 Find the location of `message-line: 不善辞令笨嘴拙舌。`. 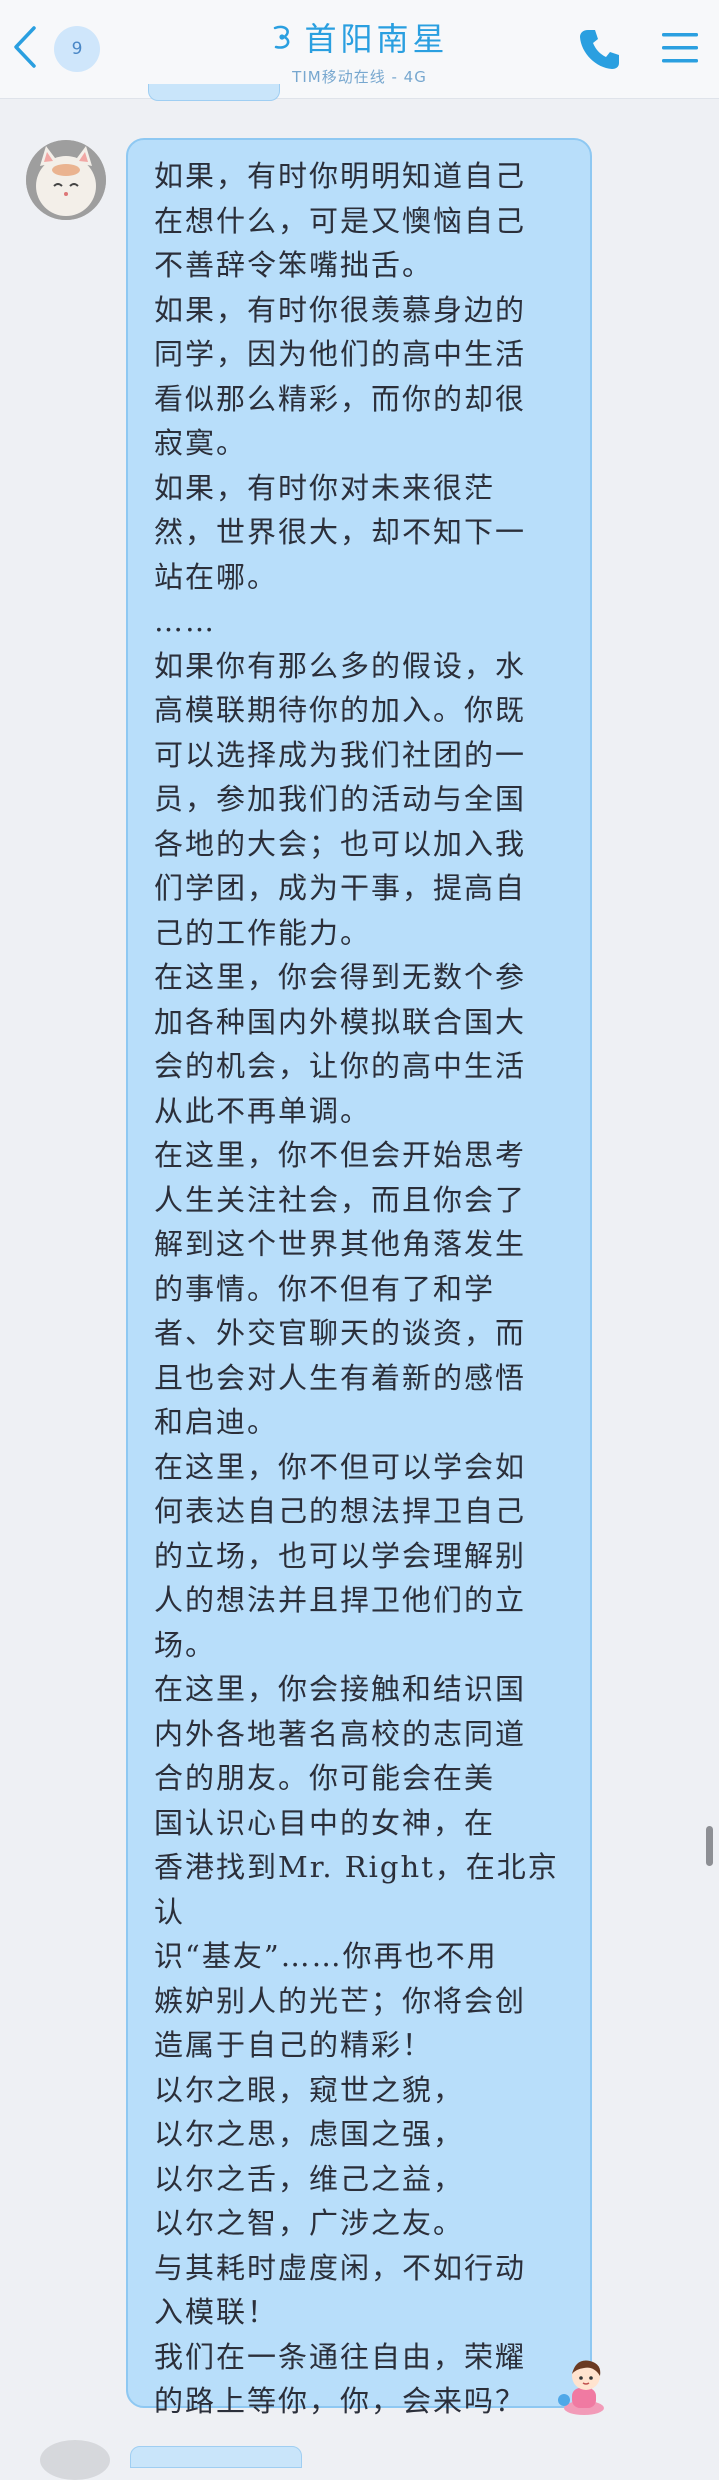

message-line: 不善辞令笨嘴拙舌。 is located at coordinates (294, 265).